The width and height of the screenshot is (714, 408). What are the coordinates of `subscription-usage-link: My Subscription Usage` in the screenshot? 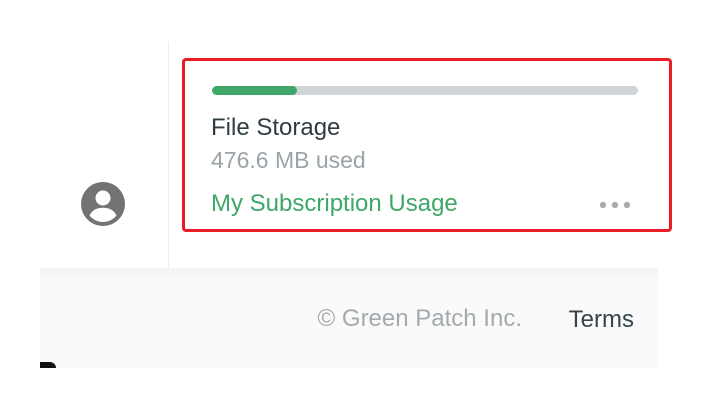 It's located at (334, 204).